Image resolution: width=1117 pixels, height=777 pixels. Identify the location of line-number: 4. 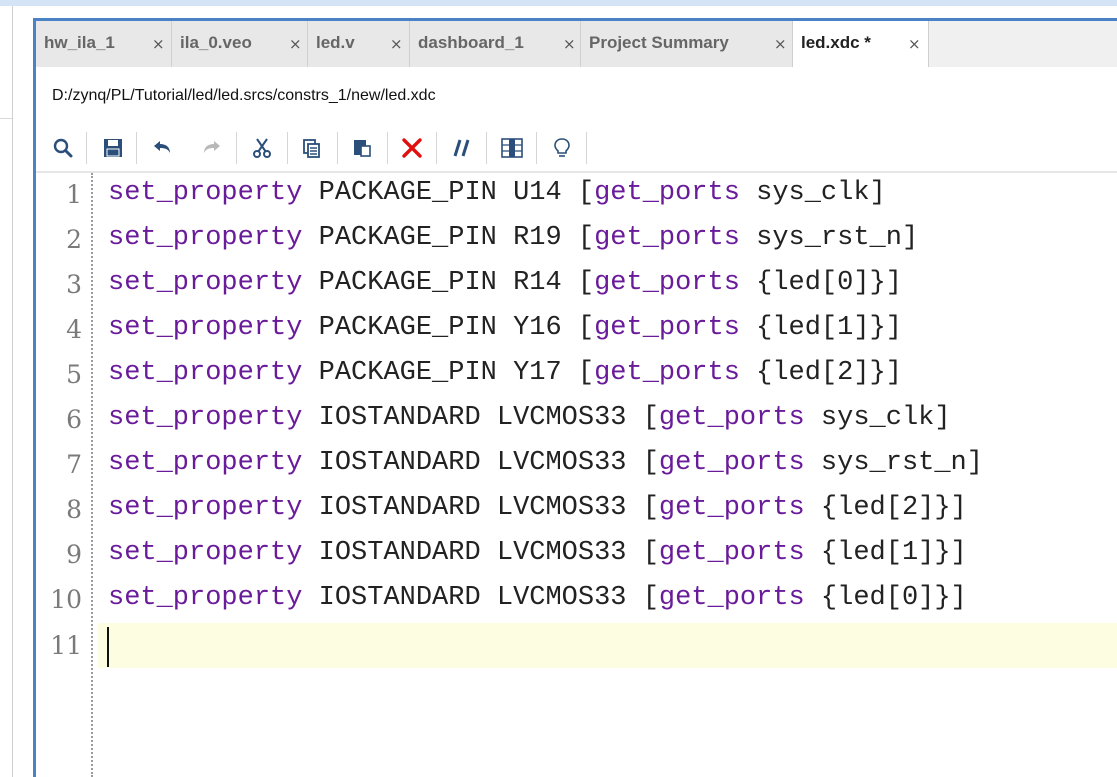
(74, 329).